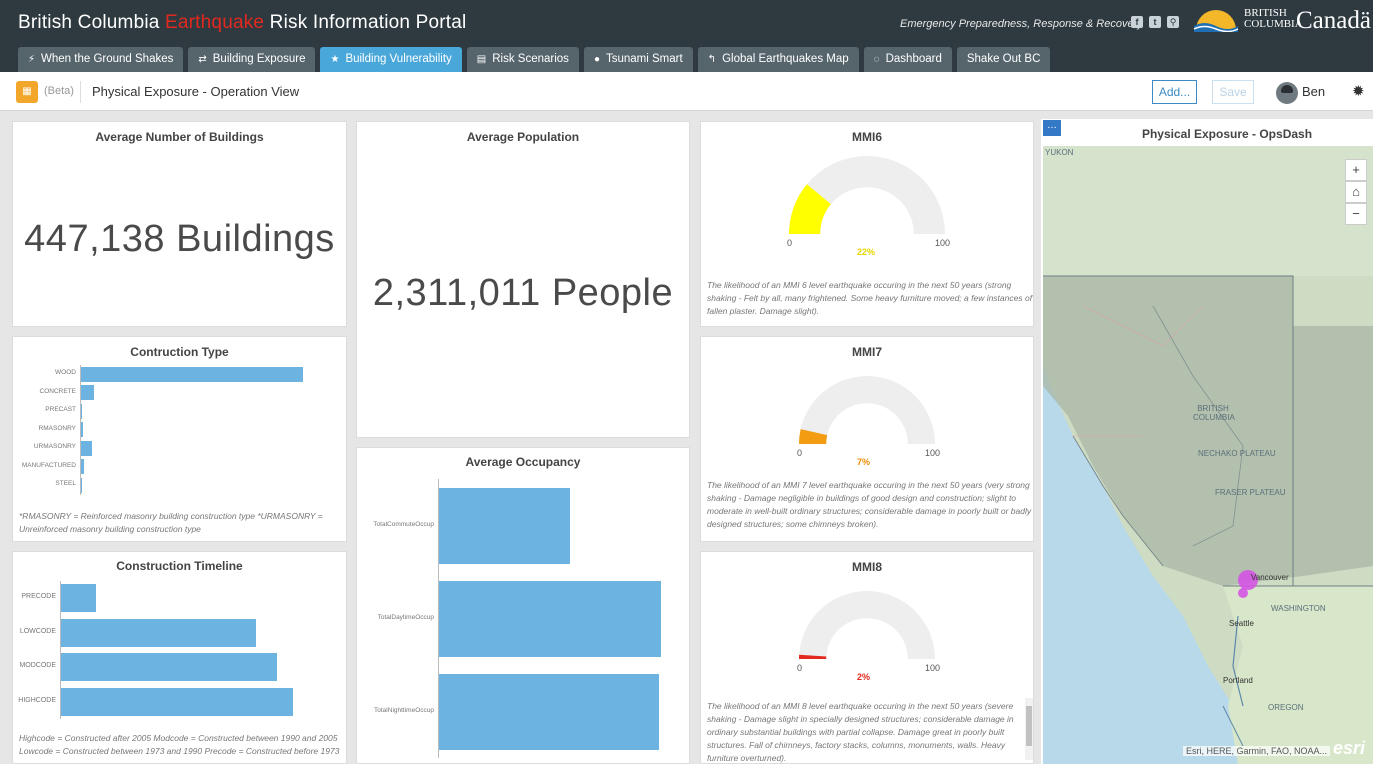  What do you see at coordinates (259, 59) in the screenshot?
I see `tab-label: Building Exposure` at bounding box center [259, 59].